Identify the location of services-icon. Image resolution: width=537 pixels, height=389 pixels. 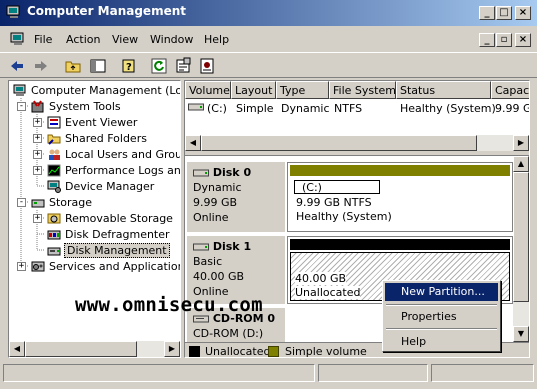
(38, 266).